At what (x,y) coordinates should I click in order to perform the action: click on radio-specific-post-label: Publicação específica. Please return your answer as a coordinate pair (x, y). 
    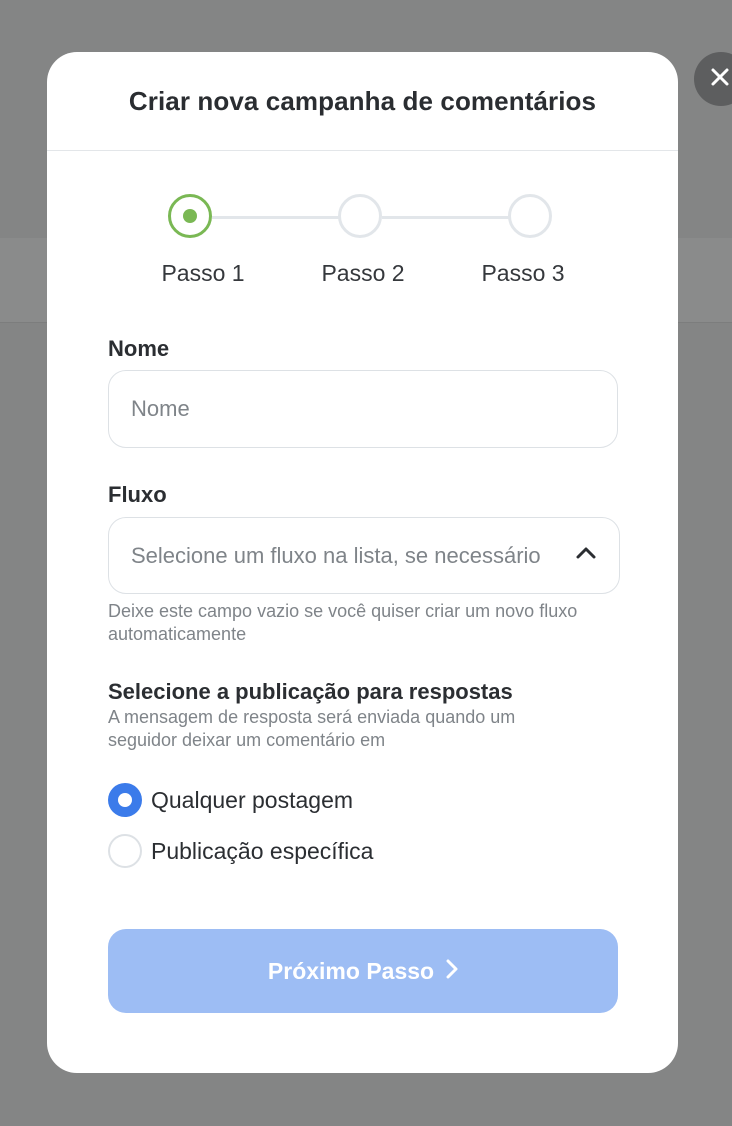
    Looking at the image, I should click on (262, 850).